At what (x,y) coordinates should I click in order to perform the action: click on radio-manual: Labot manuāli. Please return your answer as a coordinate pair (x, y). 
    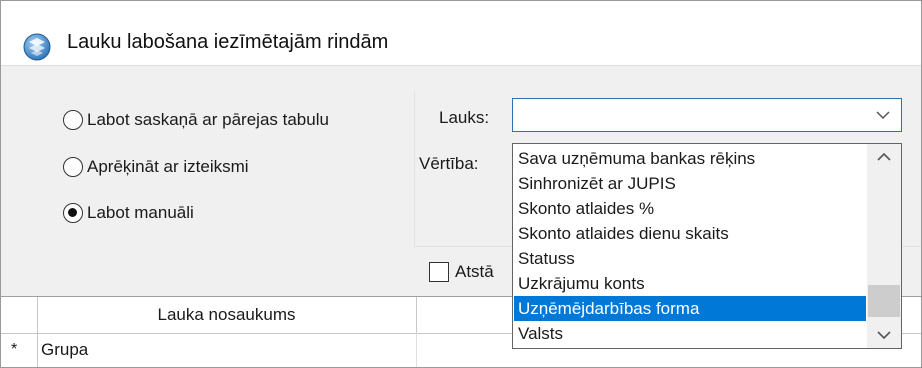
    Looking at the image, I should click on (128, 213).